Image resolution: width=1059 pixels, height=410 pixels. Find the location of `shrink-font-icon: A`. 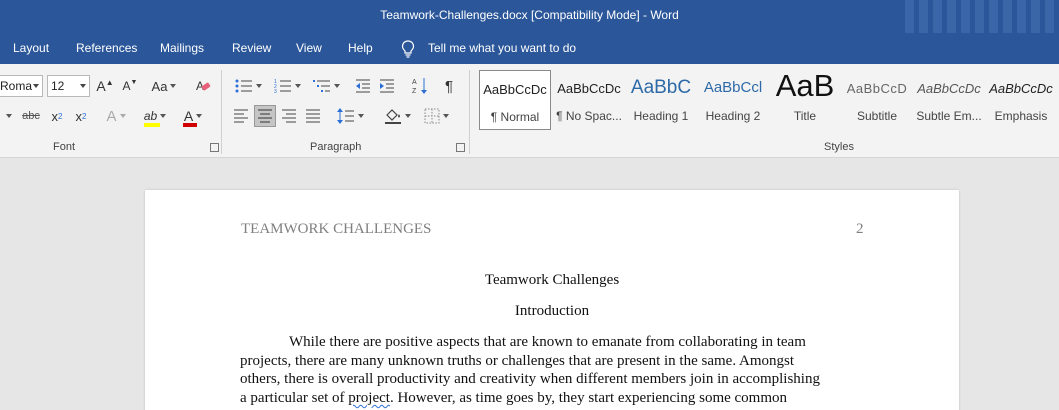

shrink-font-icon: A is located at coordinates (126, 86).